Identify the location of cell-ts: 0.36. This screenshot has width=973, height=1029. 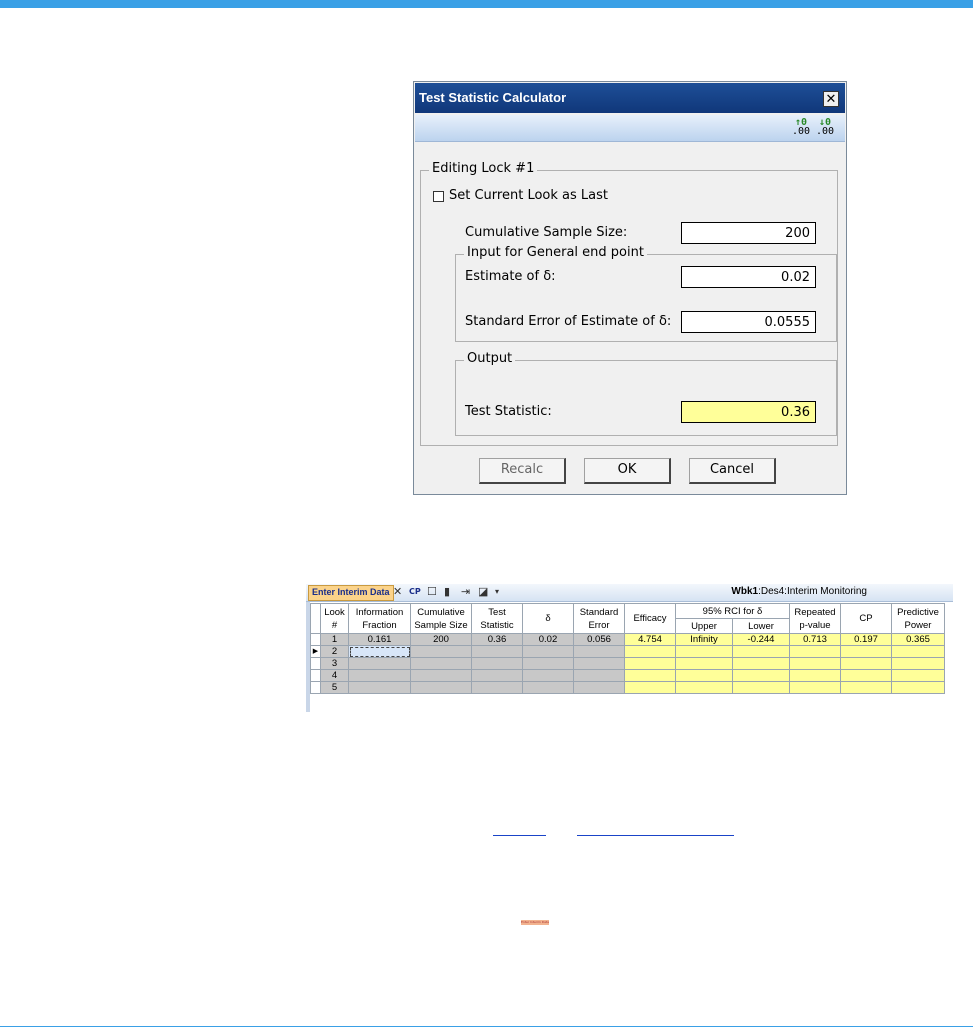
(497, 639).